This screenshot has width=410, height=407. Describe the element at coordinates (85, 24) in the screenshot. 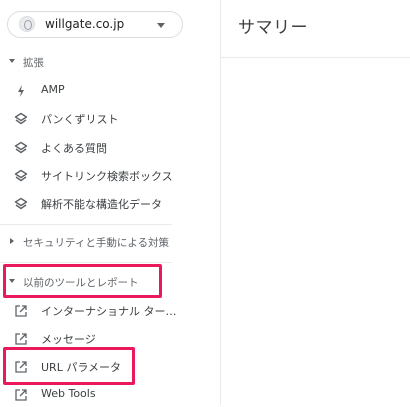

I see `property-name: willgate.co.jp` at that location.